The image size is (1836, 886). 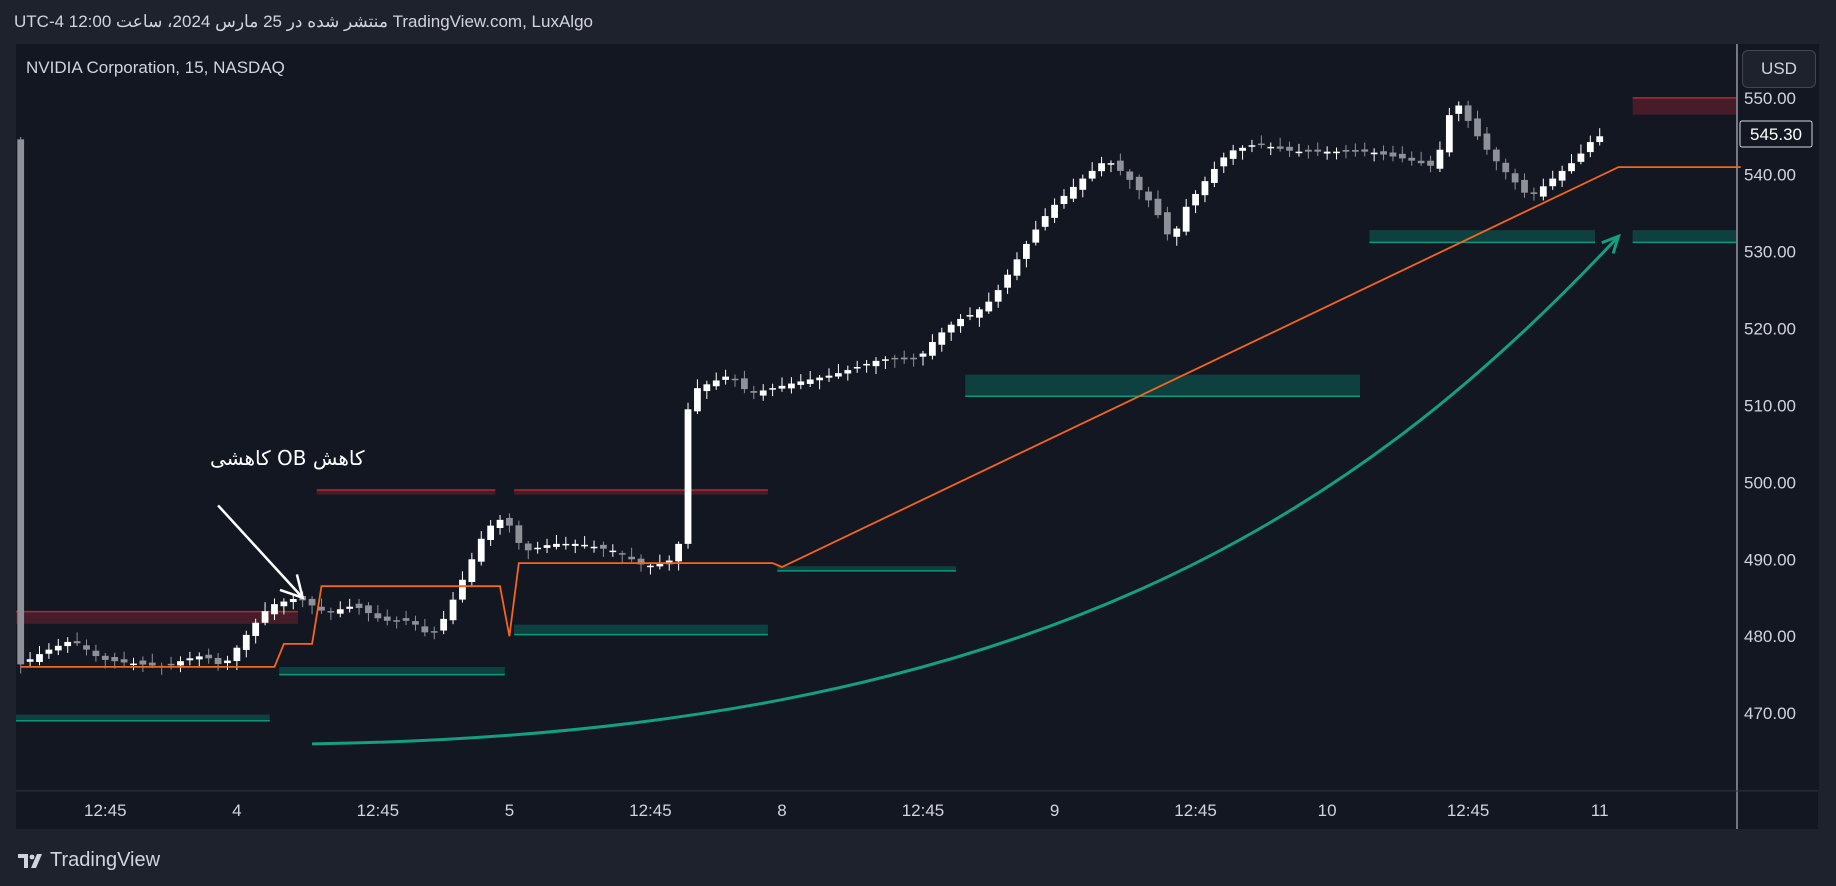 I want to click on price-axis, so click(x=1778, y=417).